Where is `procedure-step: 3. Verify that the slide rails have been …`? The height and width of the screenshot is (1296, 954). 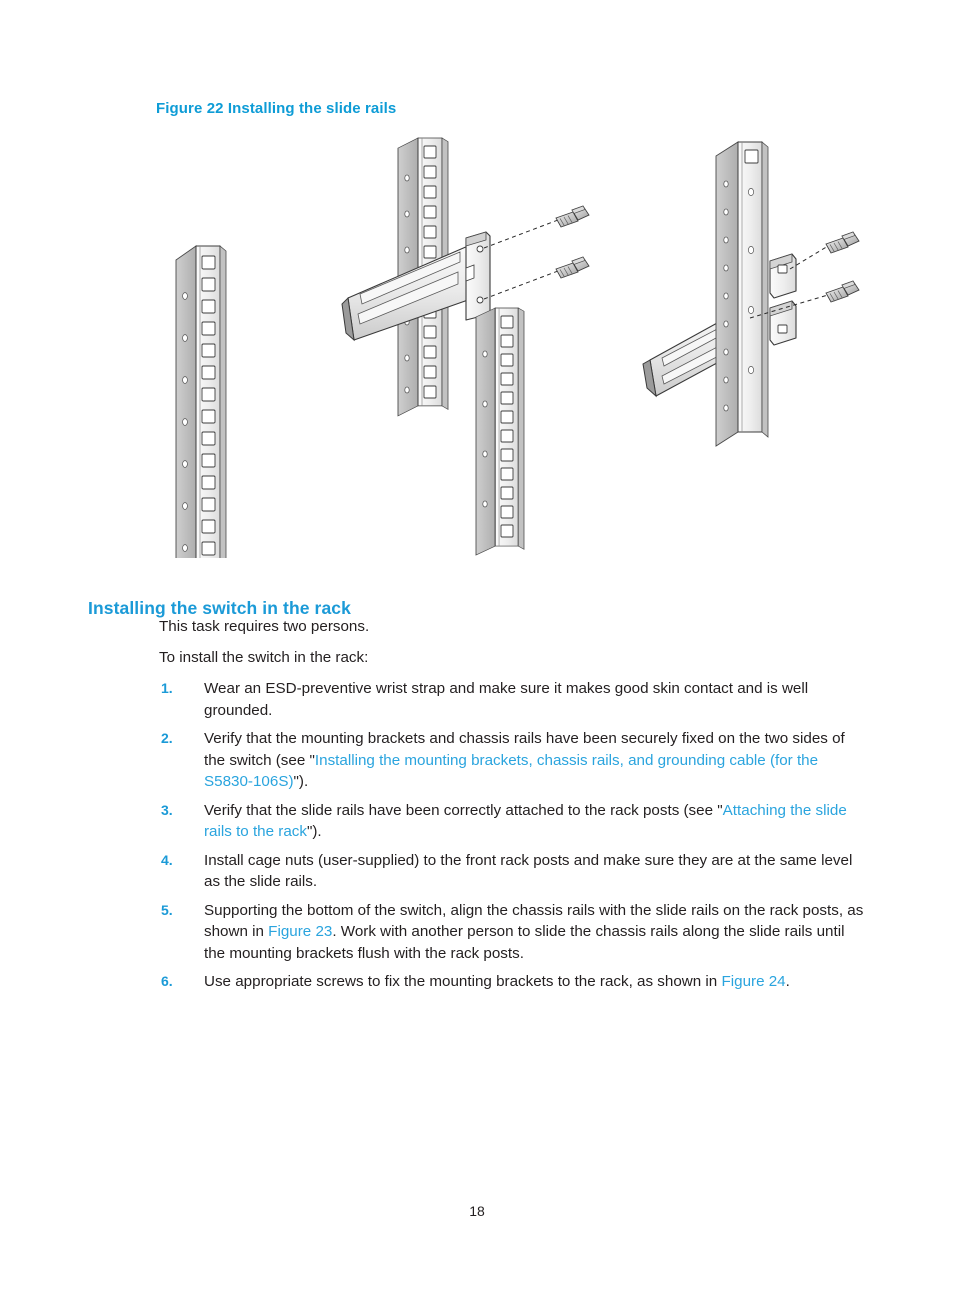
procedure-step: 3. Verify that the slide rails have been … is located at coordinates (514, 821).